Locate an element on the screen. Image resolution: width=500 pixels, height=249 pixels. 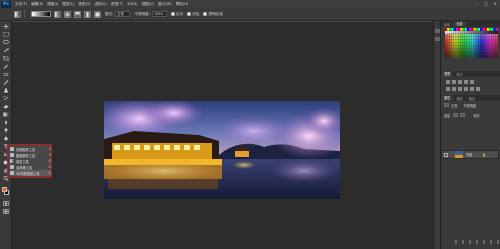
menu-window: 窗口(W) is located at coordinates (165, 4).